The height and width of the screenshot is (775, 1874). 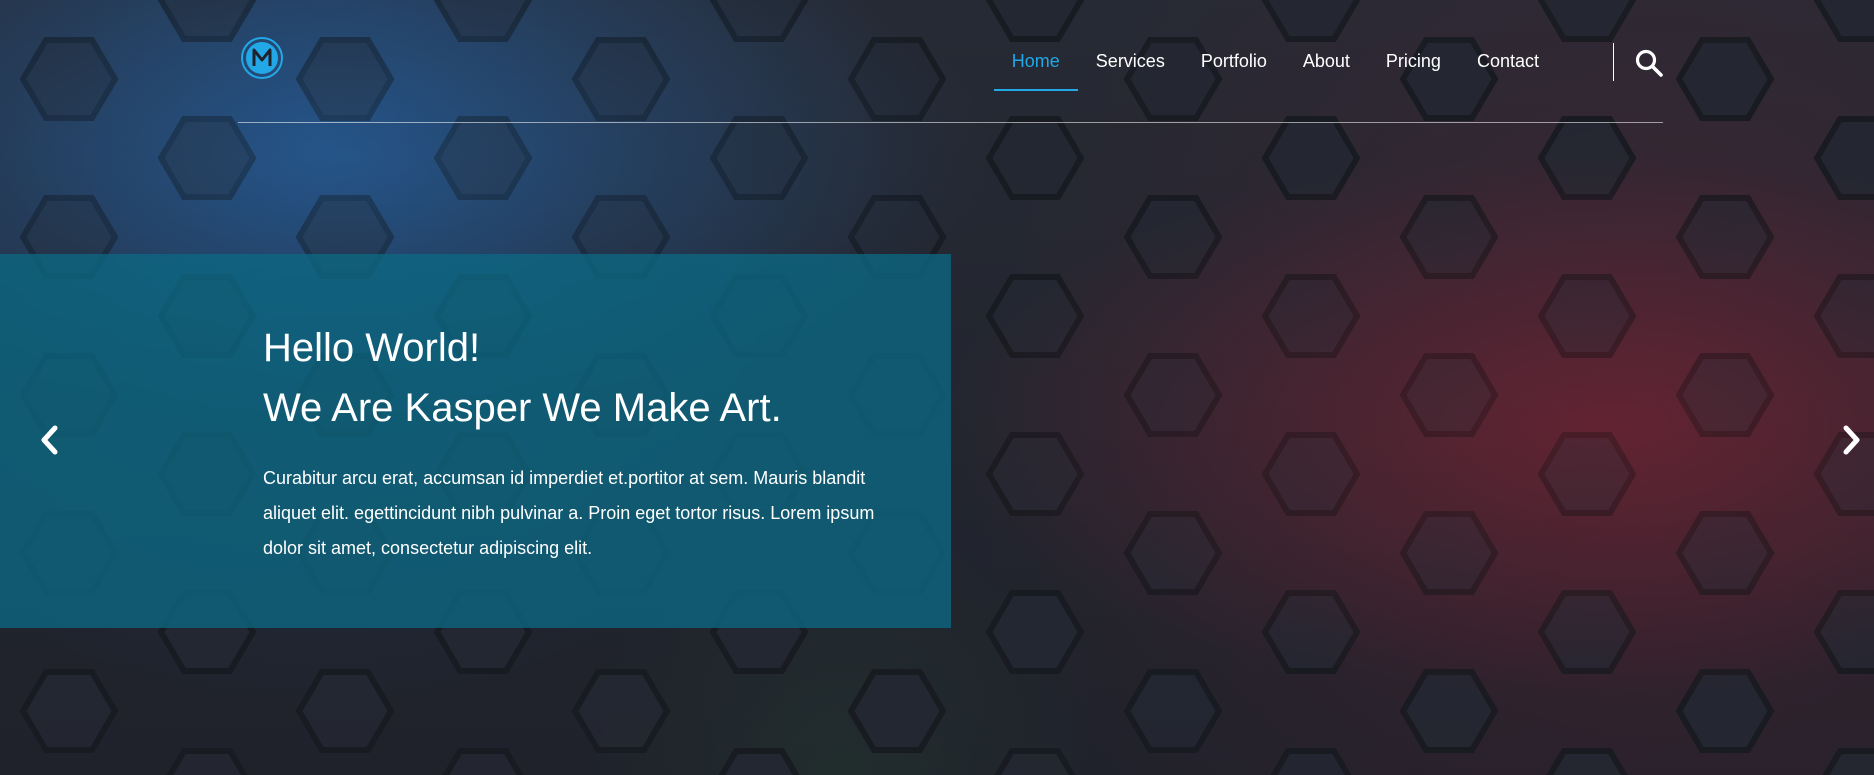 I want to click on nav-about: About, so click(x=1326, y=61).